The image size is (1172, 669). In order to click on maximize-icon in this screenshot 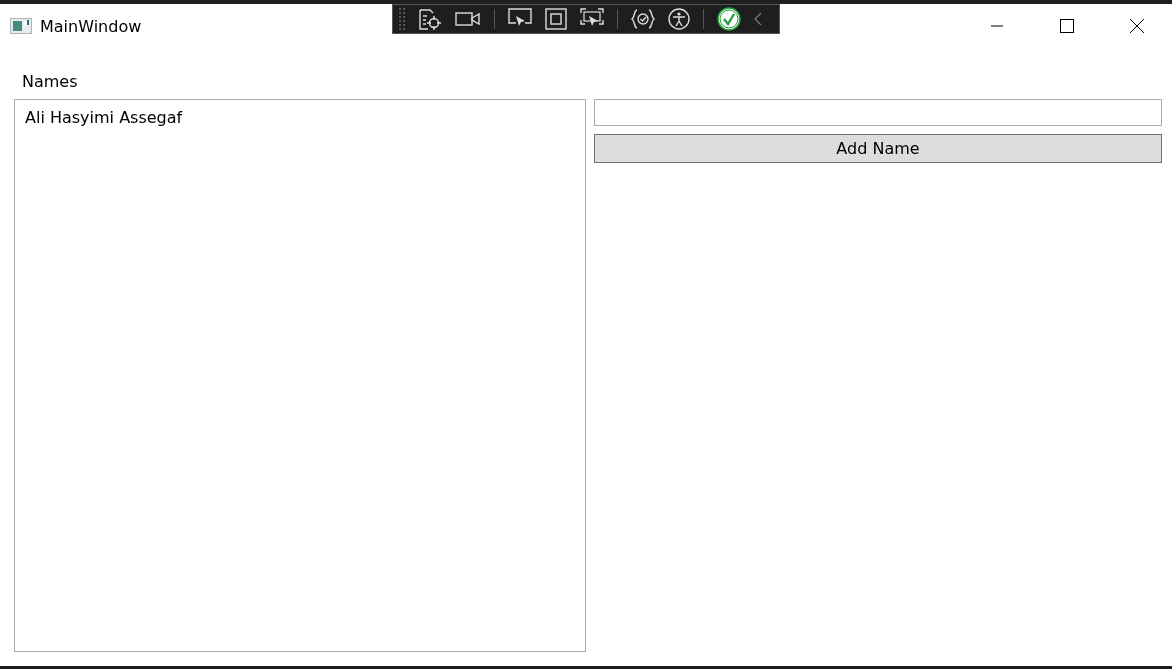, I will do `click(1067, 26)`.